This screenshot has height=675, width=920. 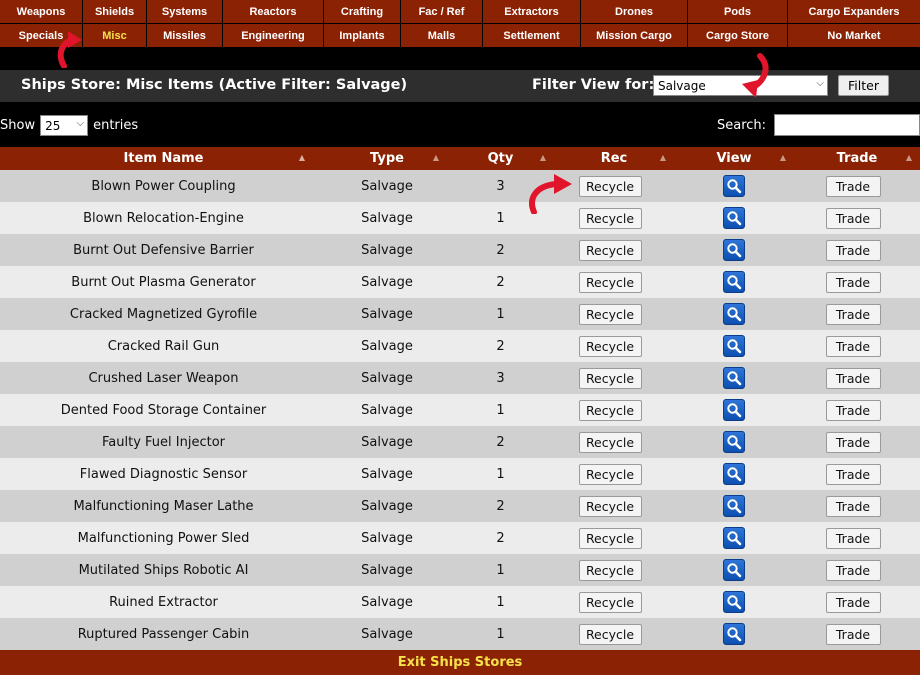 What do you see at coordinates (863, 85) in the screenshot?
I see `filter-button: Filter` at bounding box center [863, 85].